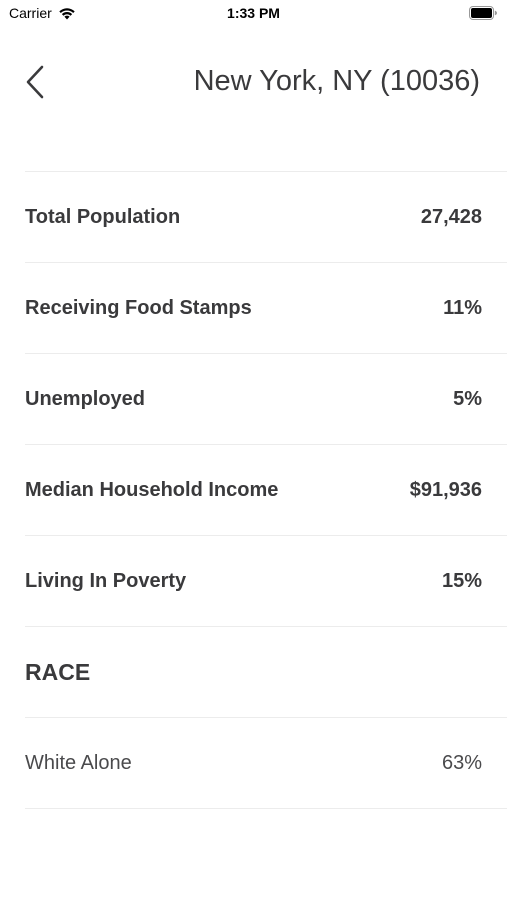 The height and width of the screenshot is (900, 507). What do you see at coordinates (266, 217) in the screenshot?
I see `list-item: Total Population 27,428` at bounding box center [266, 217].